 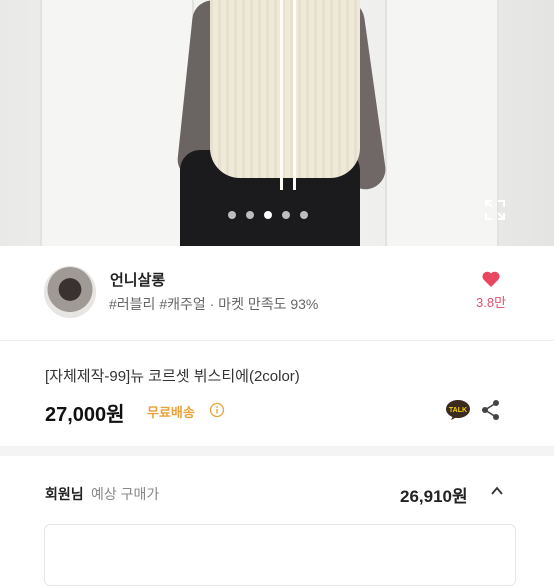 I want to click on seller-meta: #러블리 #캐주얼 · 마켓 만족도 93%, so click(x=214, y=304).